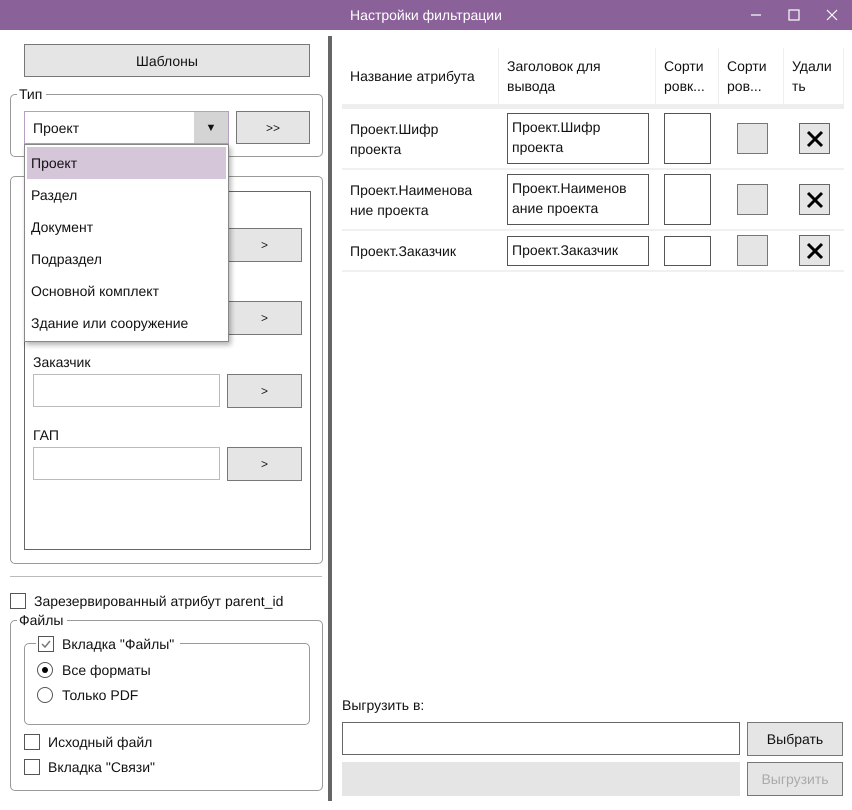 Image resolution: width=852 pixels, height=810 pixels. Describe the element at coordinates (578, 199) in the screenshot. I see `caption-field: Проект.Наименов ание проекта` at that location.